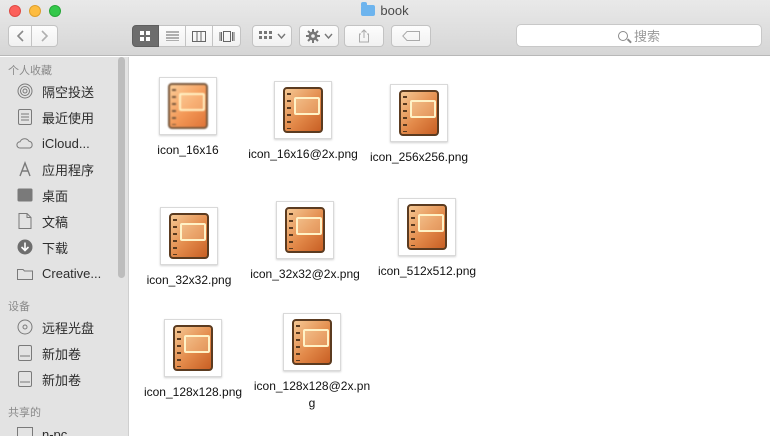  What do you see at coordinates (55, 91) in the screenshot?
I see `sidebar-item-airdrop: 隔空投送` at bounding box center [55, 91].